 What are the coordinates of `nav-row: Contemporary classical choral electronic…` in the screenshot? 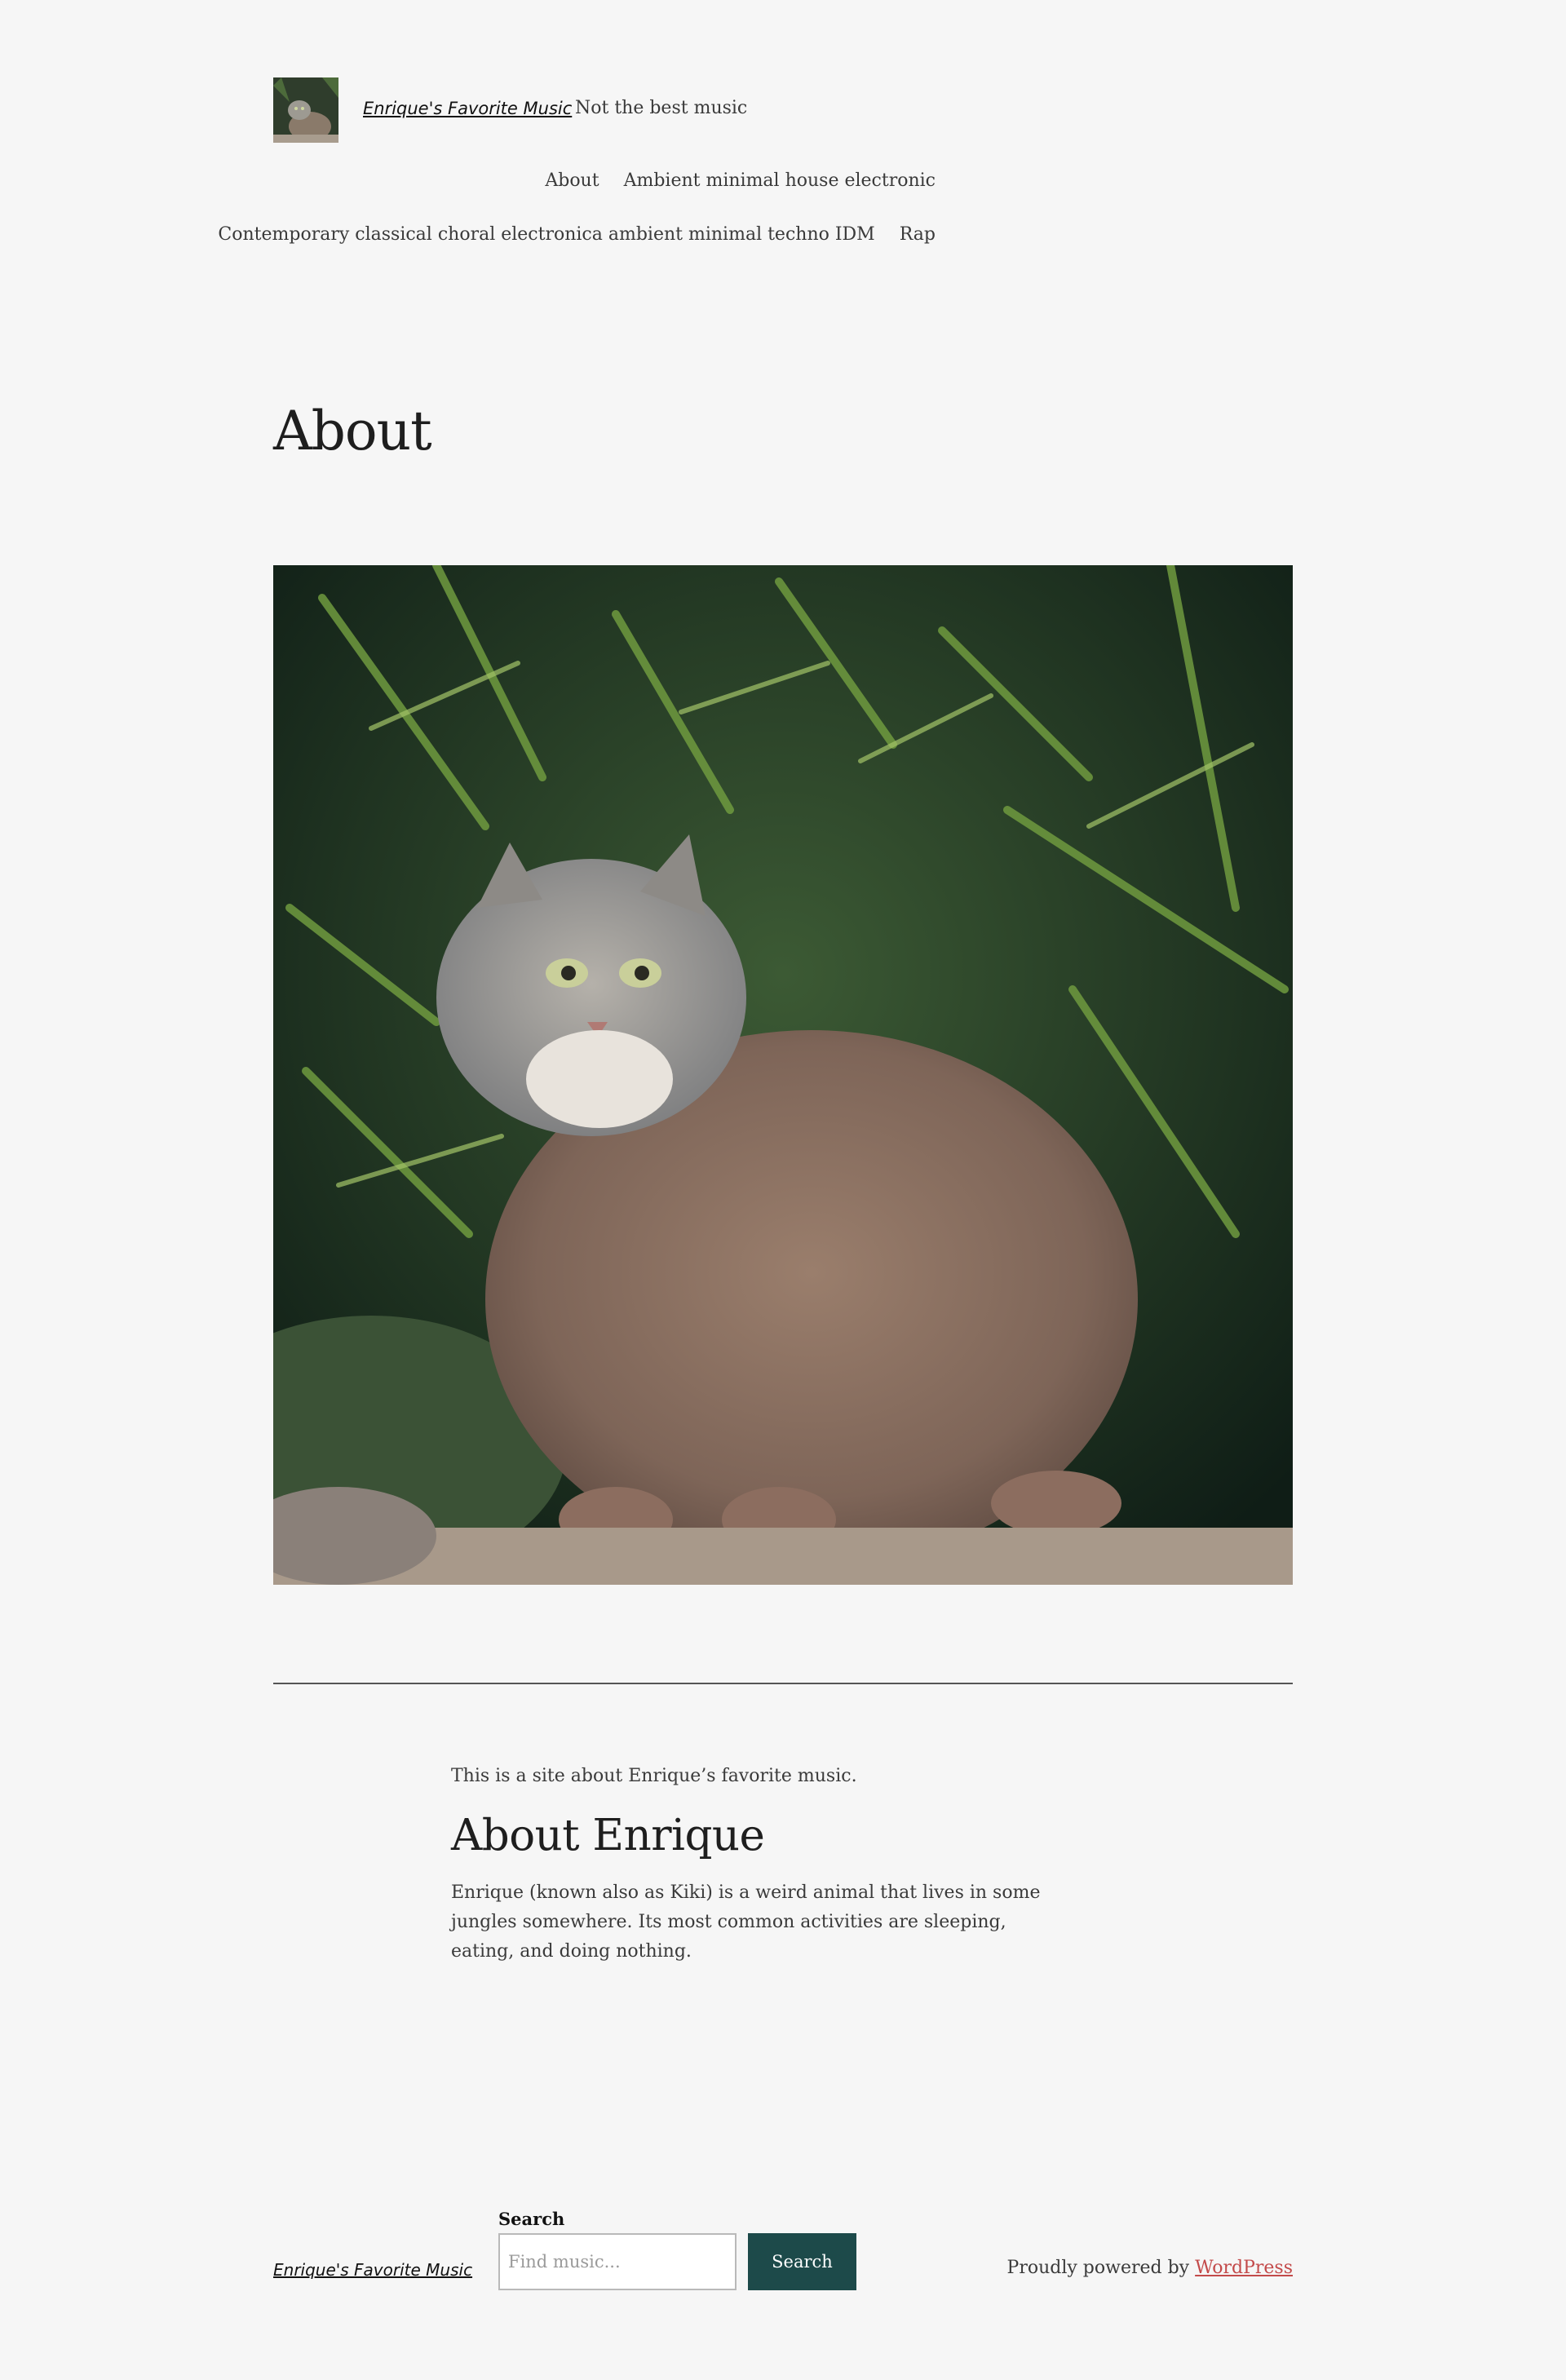 It's located at (577, 234).